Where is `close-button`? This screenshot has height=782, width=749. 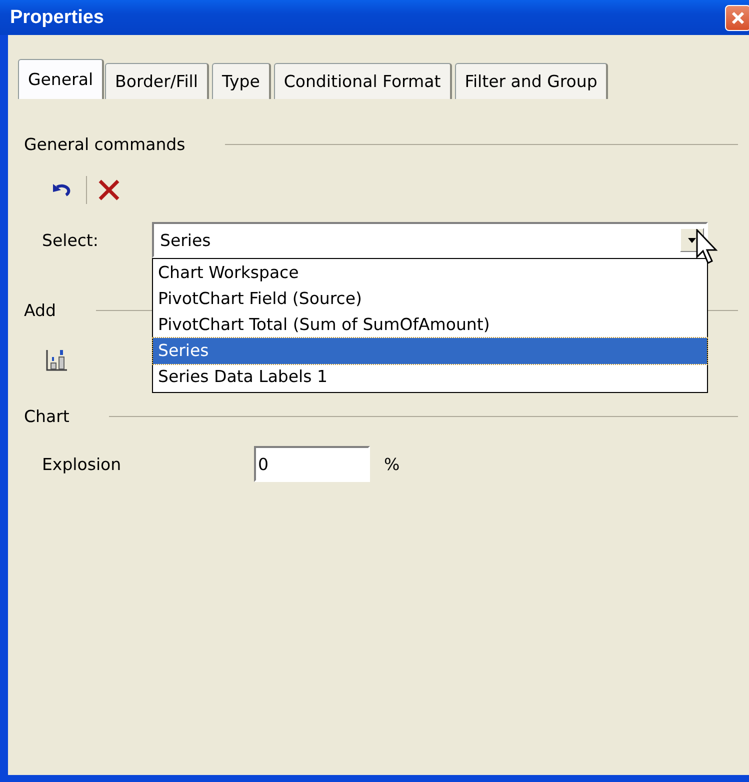 close-button is located at coordinates (737, 18).